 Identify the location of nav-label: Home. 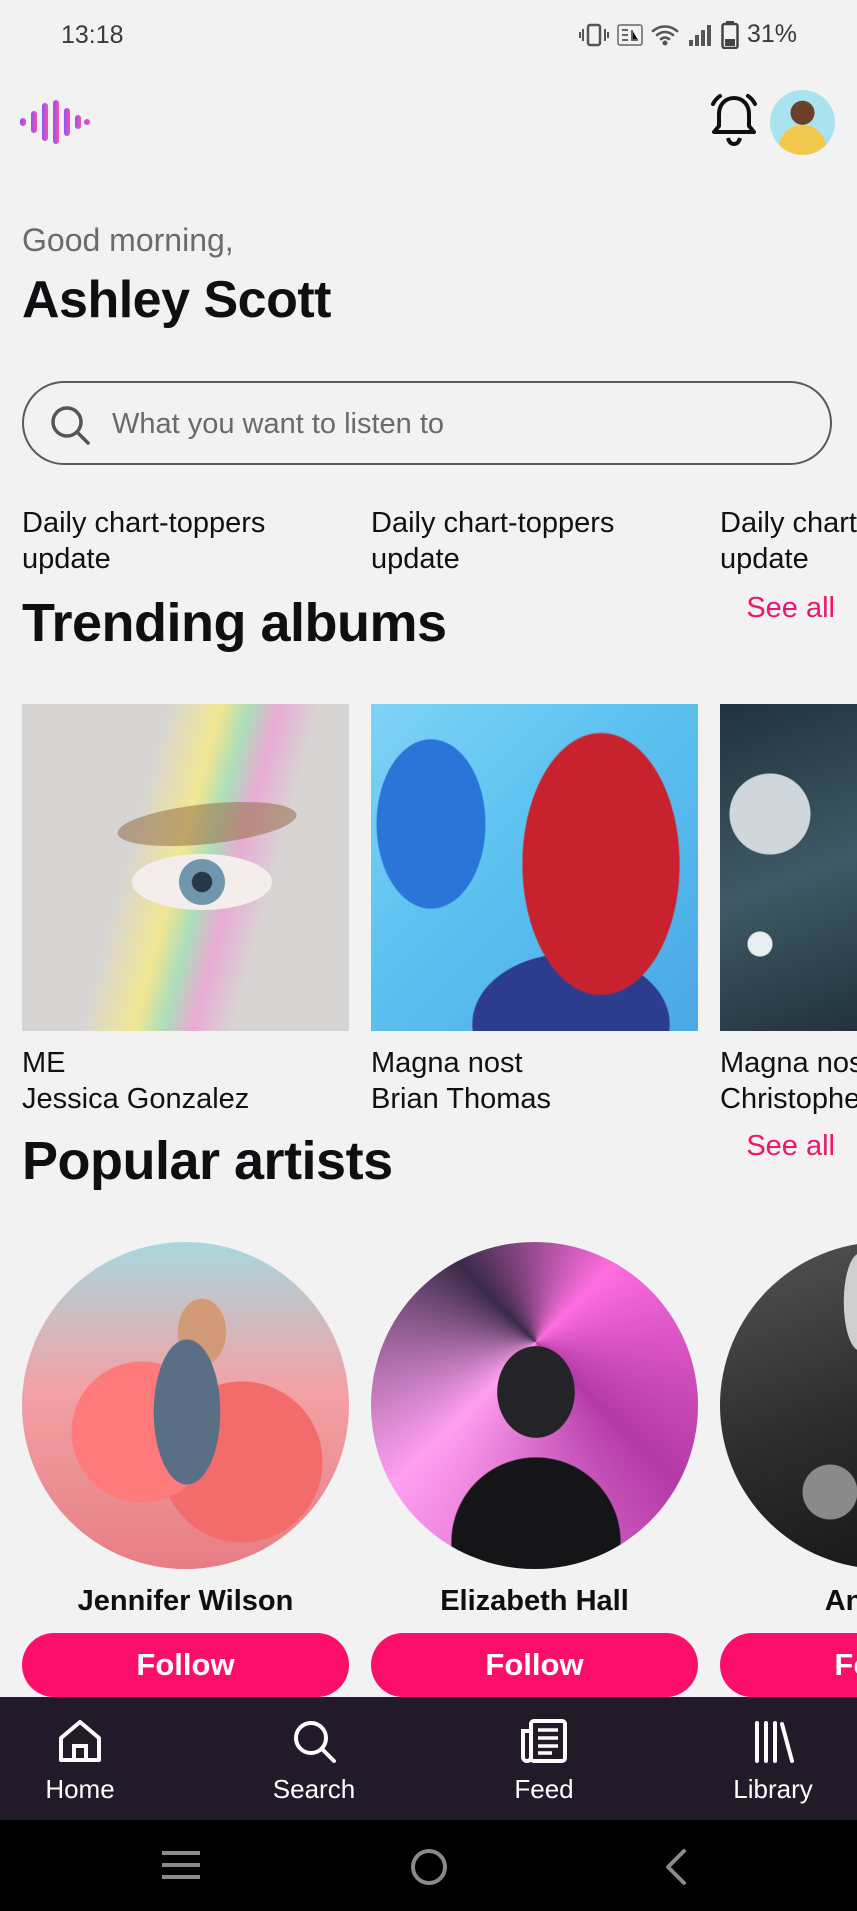
(80, 1789).